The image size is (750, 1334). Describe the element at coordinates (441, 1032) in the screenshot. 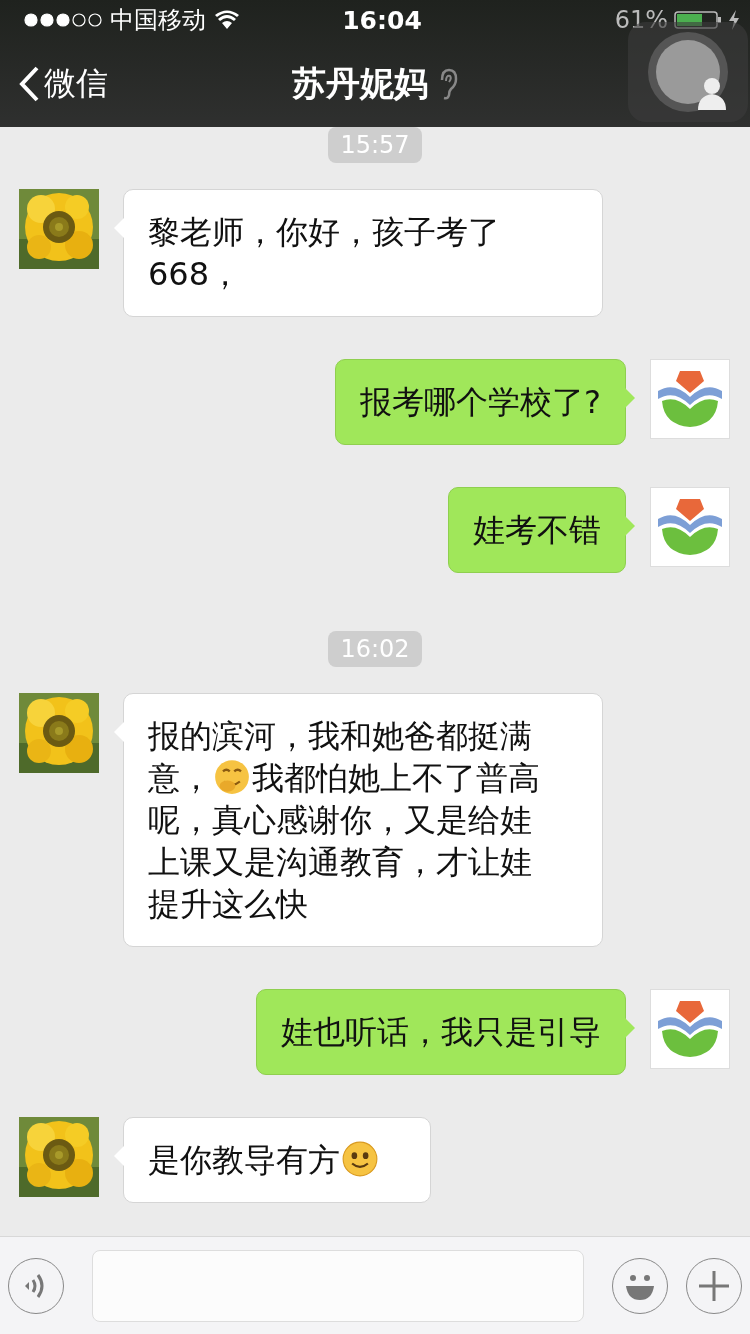

I see `message-text: 娃也听话，我只是引导` at that location.